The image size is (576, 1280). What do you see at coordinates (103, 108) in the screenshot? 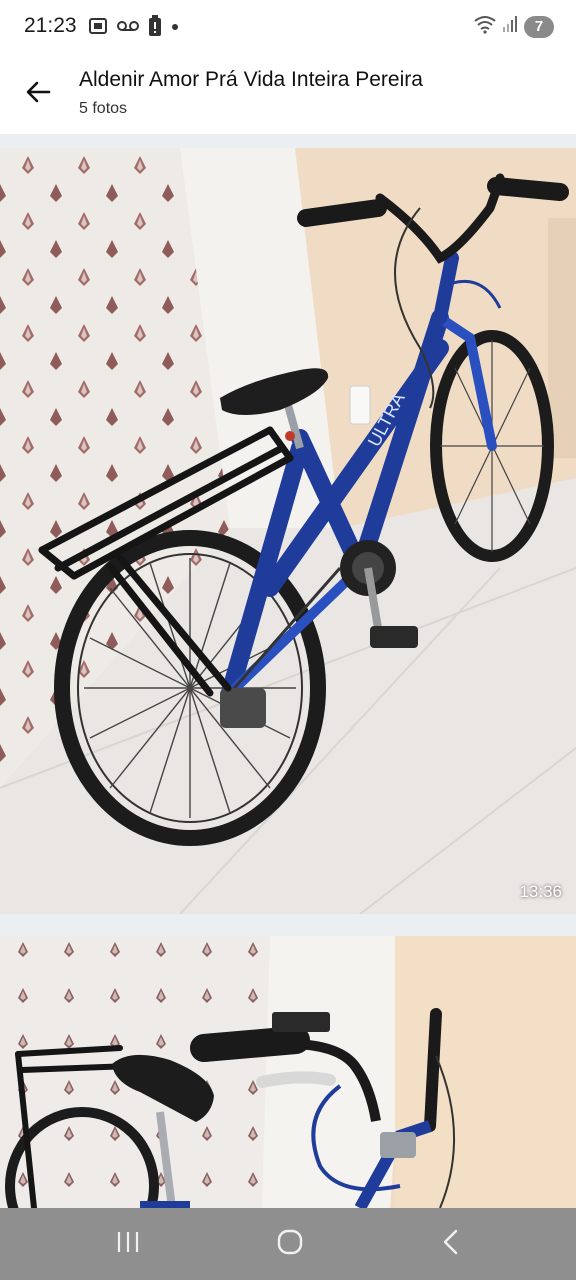
I see `photo-count: 5 fotos` at bounding box center [103, 108].